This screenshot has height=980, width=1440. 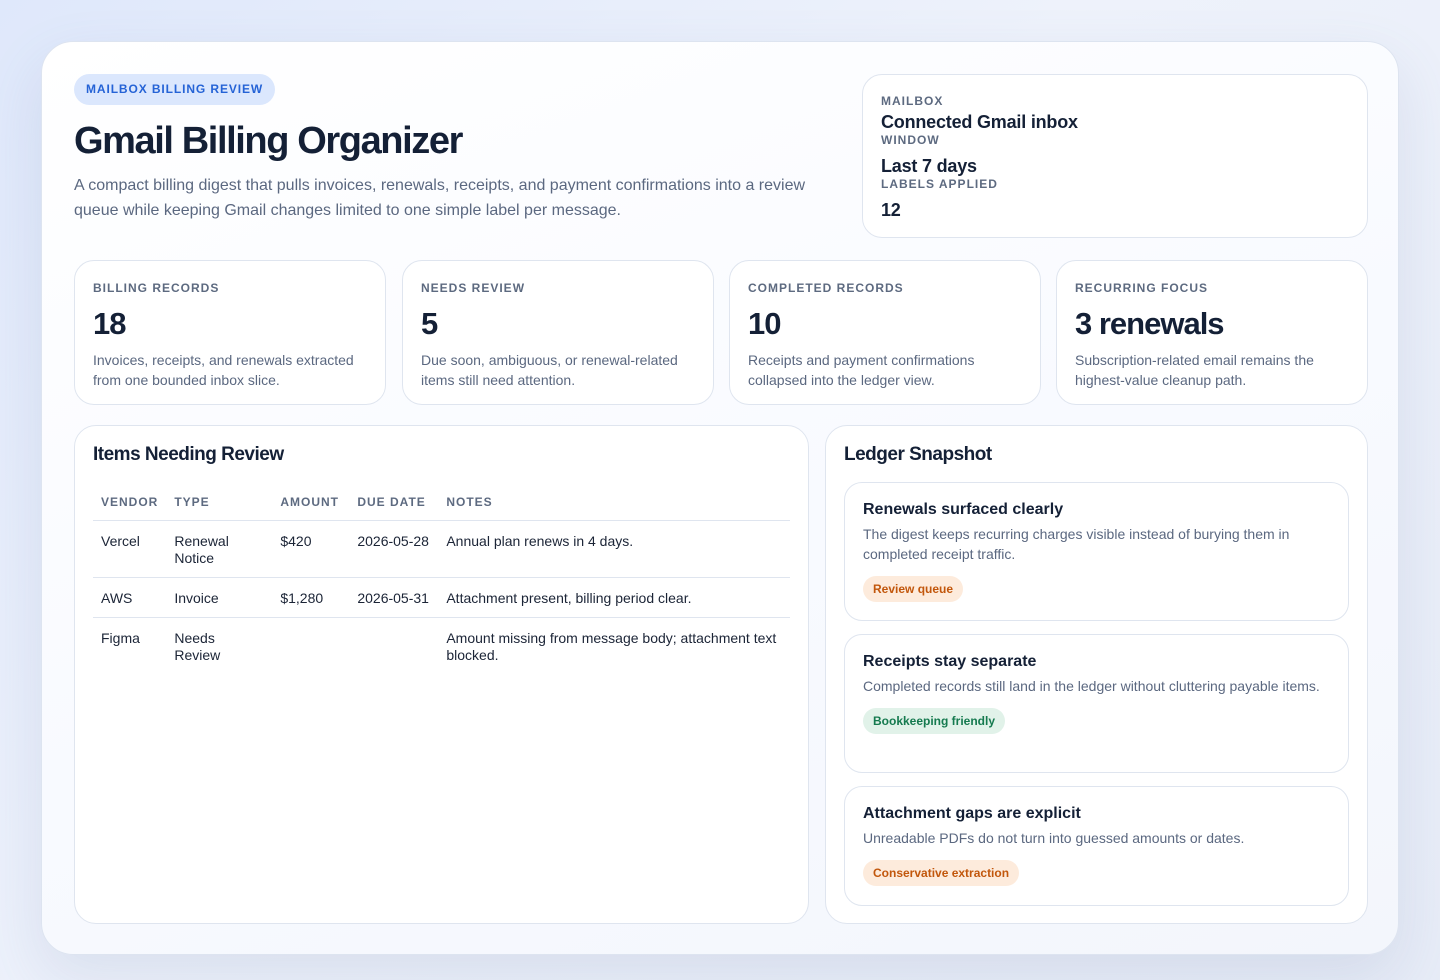 What do you see at coordinates (197, 646) in the screenshot?
I see `cell-type: Needs Review` at bounding box center [197, 646].